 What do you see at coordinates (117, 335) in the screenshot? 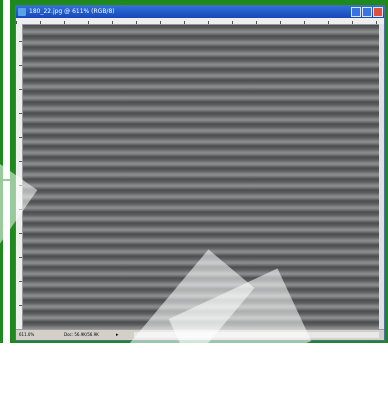
I see `status-menu-arrow-icon: ▸` at bounding box center [117, 335].